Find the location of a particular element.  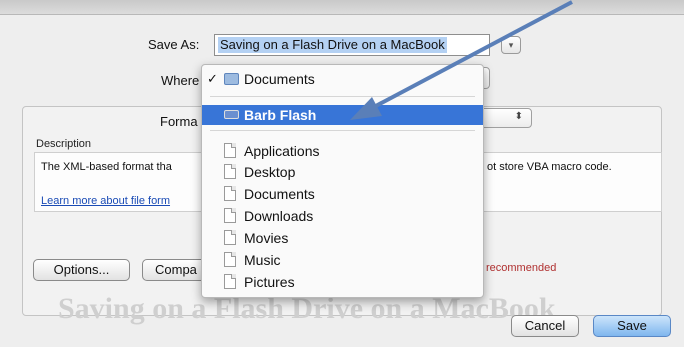

menu-item-music: Music is located at coordinates (342, 260).